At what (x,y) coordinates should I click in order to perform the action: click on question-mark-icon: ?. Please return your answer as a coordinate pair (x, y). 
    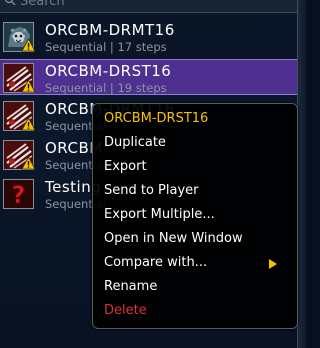
    Looking at the image, I should click on (18, 194).